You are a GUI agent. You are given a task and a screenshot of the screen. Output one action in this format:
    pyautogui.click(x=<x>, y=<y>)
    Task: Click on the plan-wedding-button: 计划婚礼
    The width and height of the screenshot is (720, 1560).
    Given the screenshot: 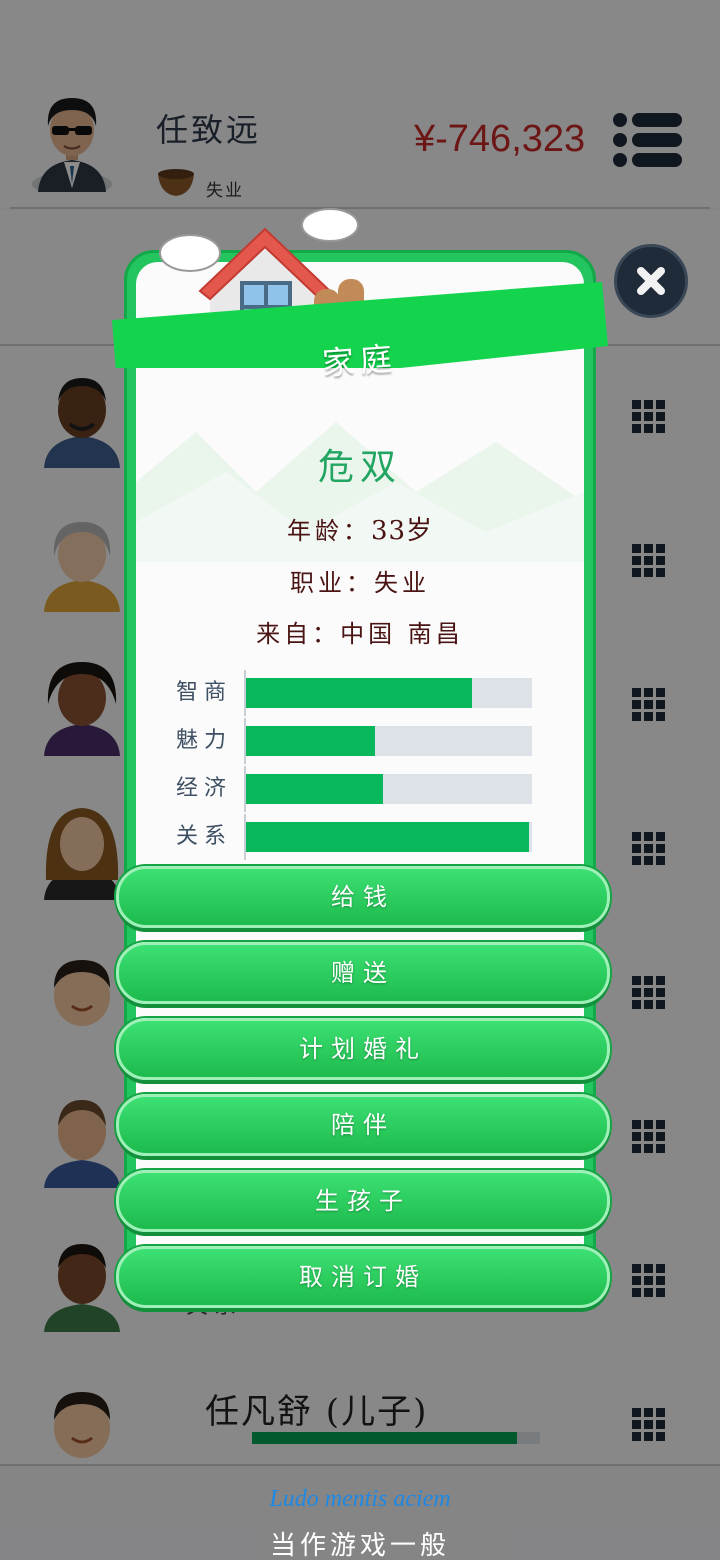 What is the action you would take?
    pyautogui.click(x=363, y=1049)
    